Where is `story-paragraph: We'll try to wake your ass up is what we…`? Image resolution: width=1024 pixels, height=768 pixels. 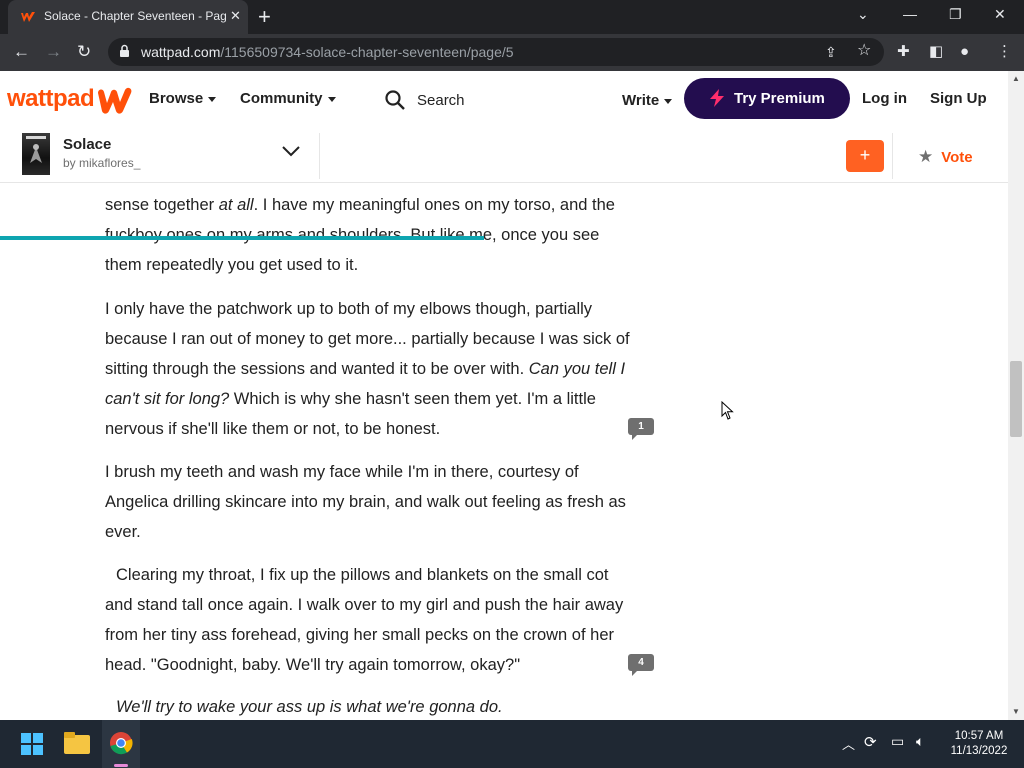 story-paragraph: We'll try to wake your ass up is what we… is located at coordinates (367, 706).